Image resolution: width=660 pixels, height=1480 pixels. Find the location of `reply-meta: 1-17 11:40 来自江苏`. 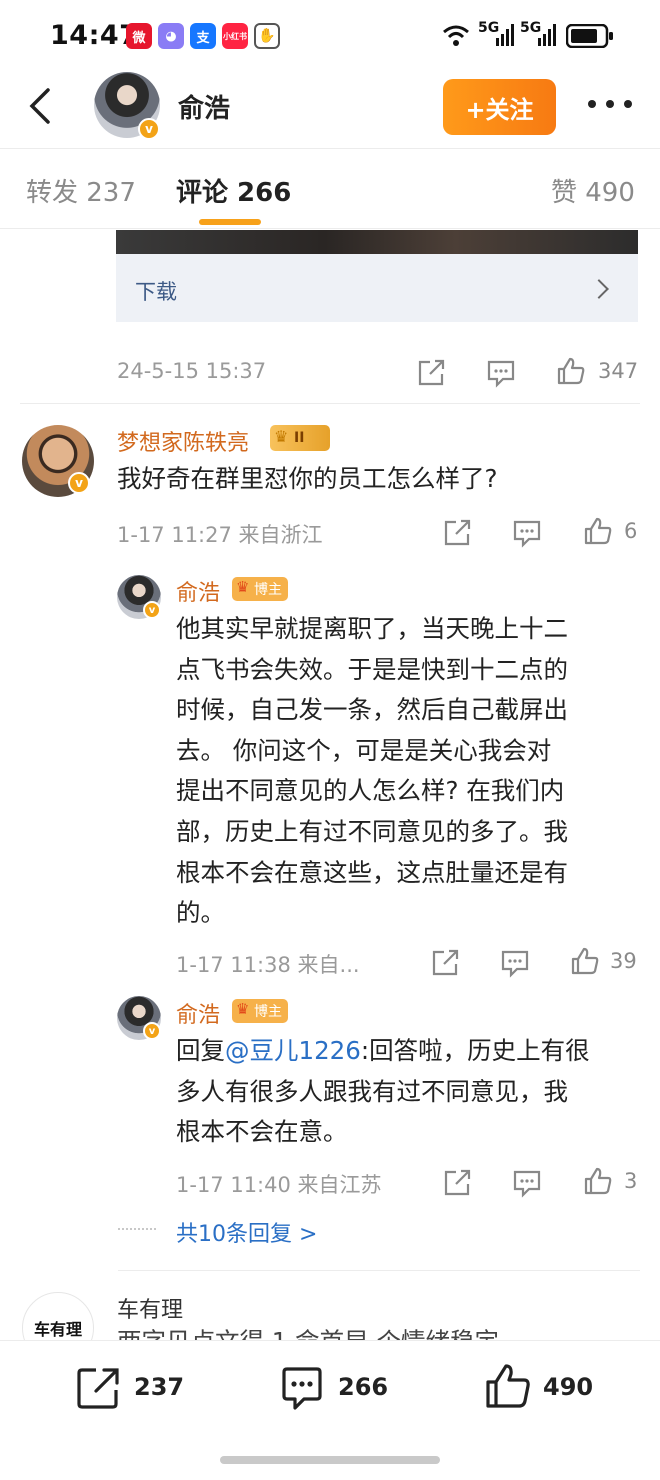

reply-meta: 1-17 11:40 来自江苏 is located at coordinates (279, 1185).